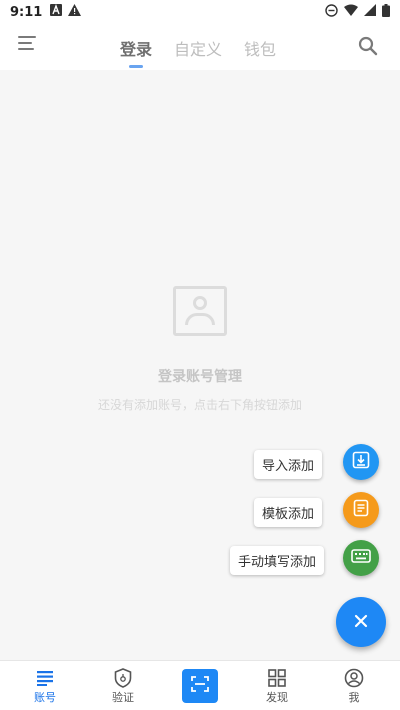  I want to click on template-add-button, so click(361, 510).